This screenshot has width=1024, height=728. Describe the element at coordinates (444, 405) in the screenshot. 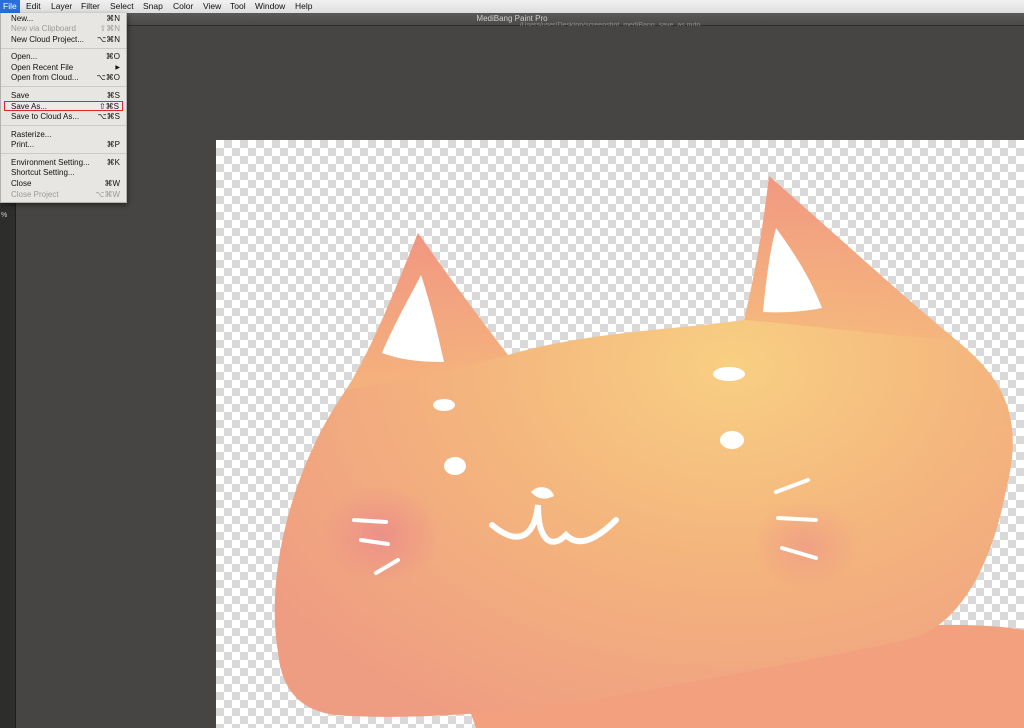

I see `left-upper-eye` at that location.